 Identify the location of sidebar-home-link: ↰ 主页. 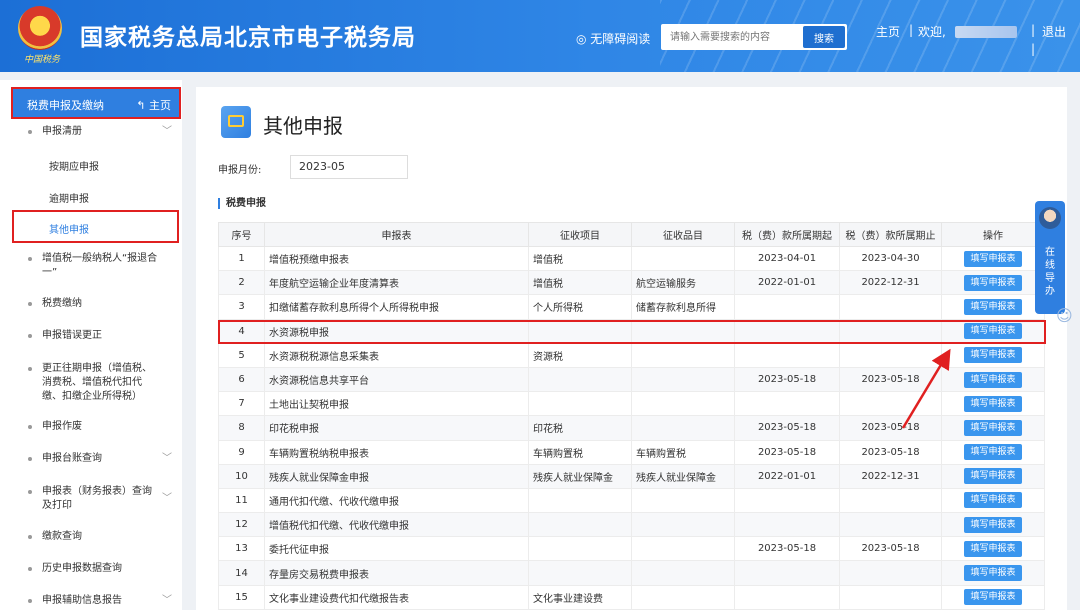
(153, 105).